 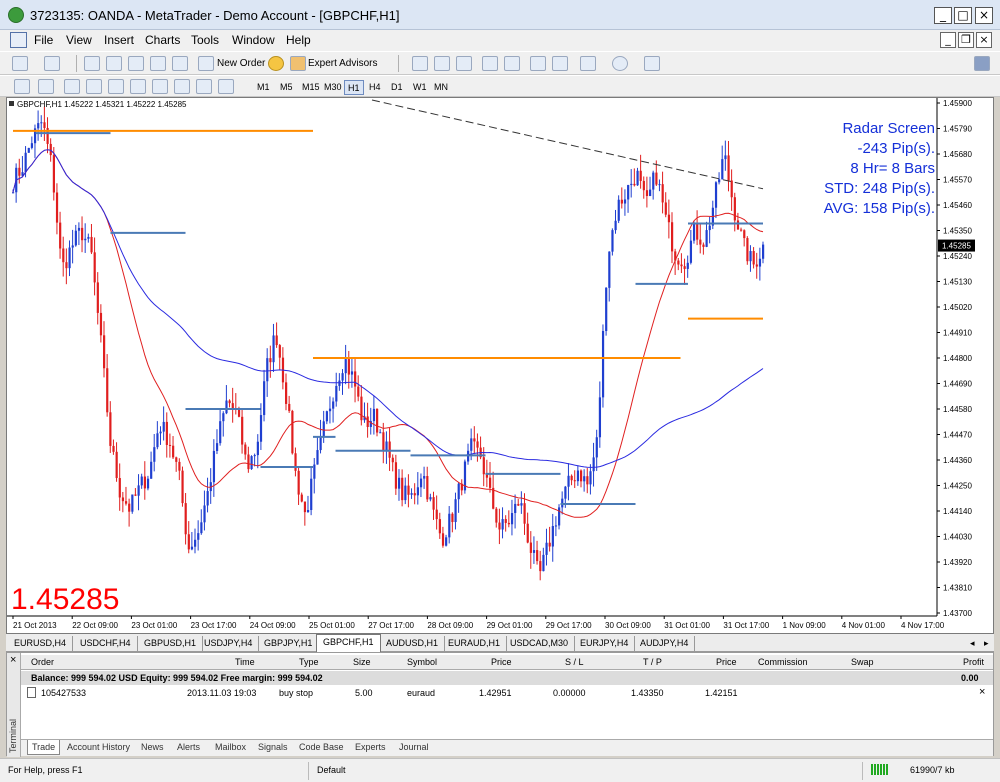 I want to click on new-order-button: New Order, so click(x=241, y=63).